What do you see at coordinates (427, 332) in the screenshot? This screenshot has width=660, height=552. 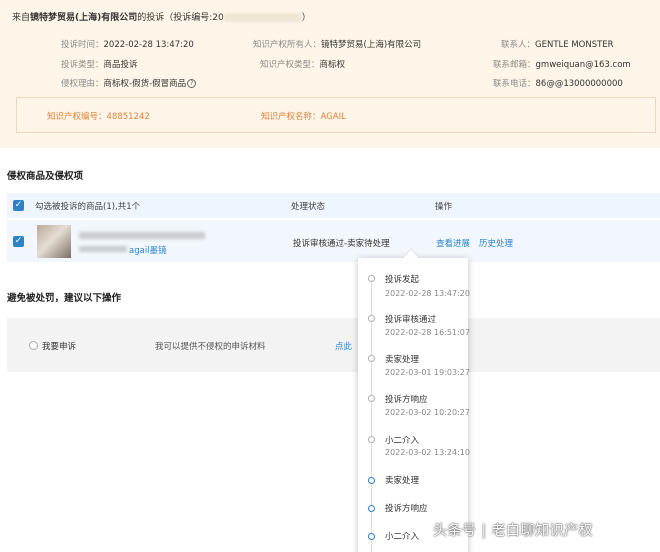 I see `timeline-time: 2022-02-28 16:51:07` at bounding box center [427, 332].